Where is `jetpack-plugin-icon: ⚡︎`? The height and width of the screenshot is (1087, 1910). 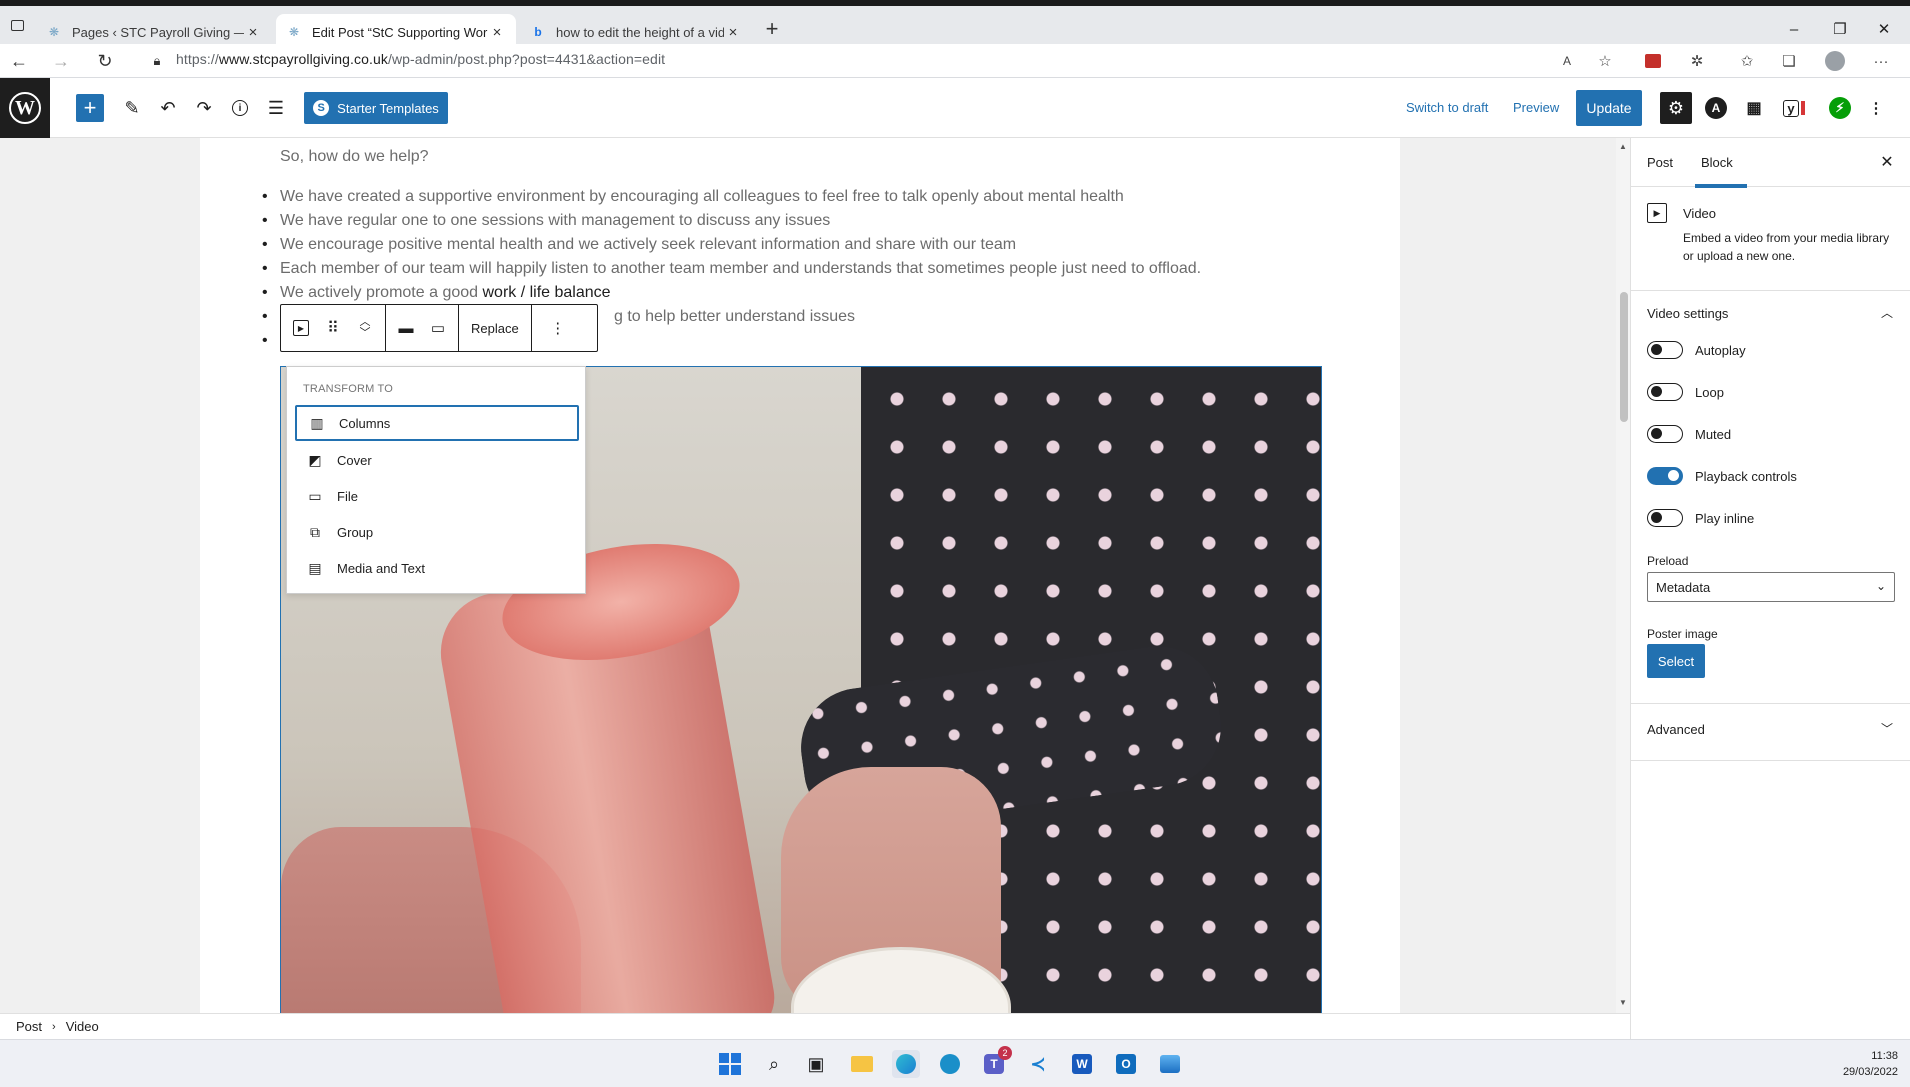
jetpack-plugin-icon: ⚡︎ is located at coordinates (1840, 108).